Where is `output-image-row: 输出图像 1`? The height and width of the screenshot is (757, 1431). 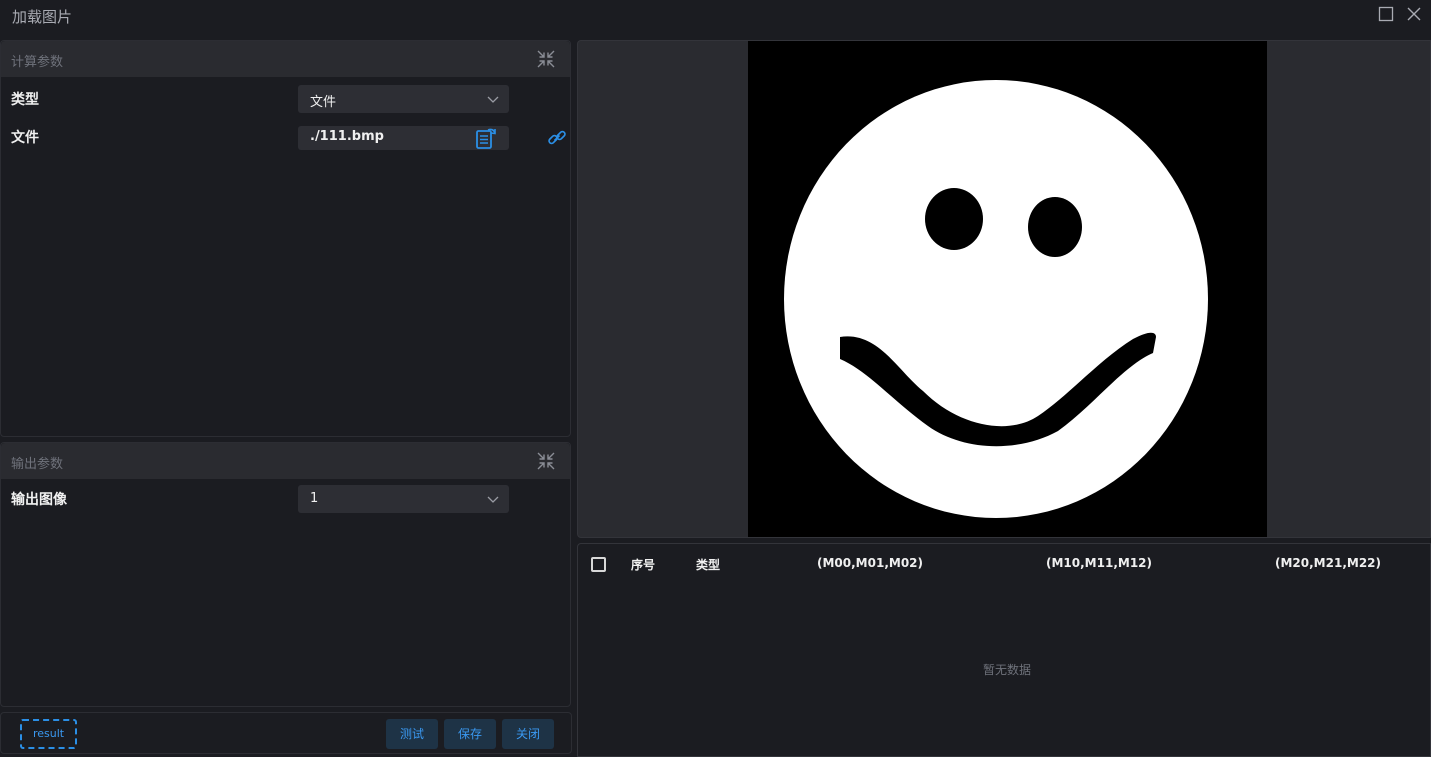 output-image-row: 输出图像 1 is located at coordinates (286, 498).